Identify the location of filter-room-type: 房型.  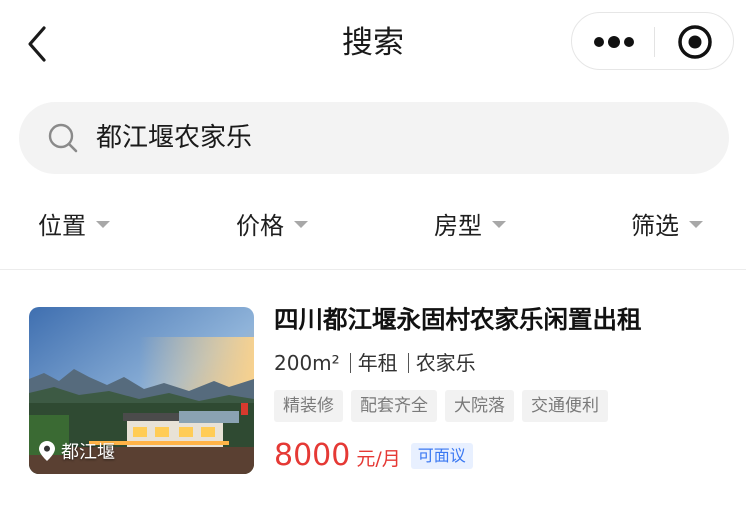
(470, 223).